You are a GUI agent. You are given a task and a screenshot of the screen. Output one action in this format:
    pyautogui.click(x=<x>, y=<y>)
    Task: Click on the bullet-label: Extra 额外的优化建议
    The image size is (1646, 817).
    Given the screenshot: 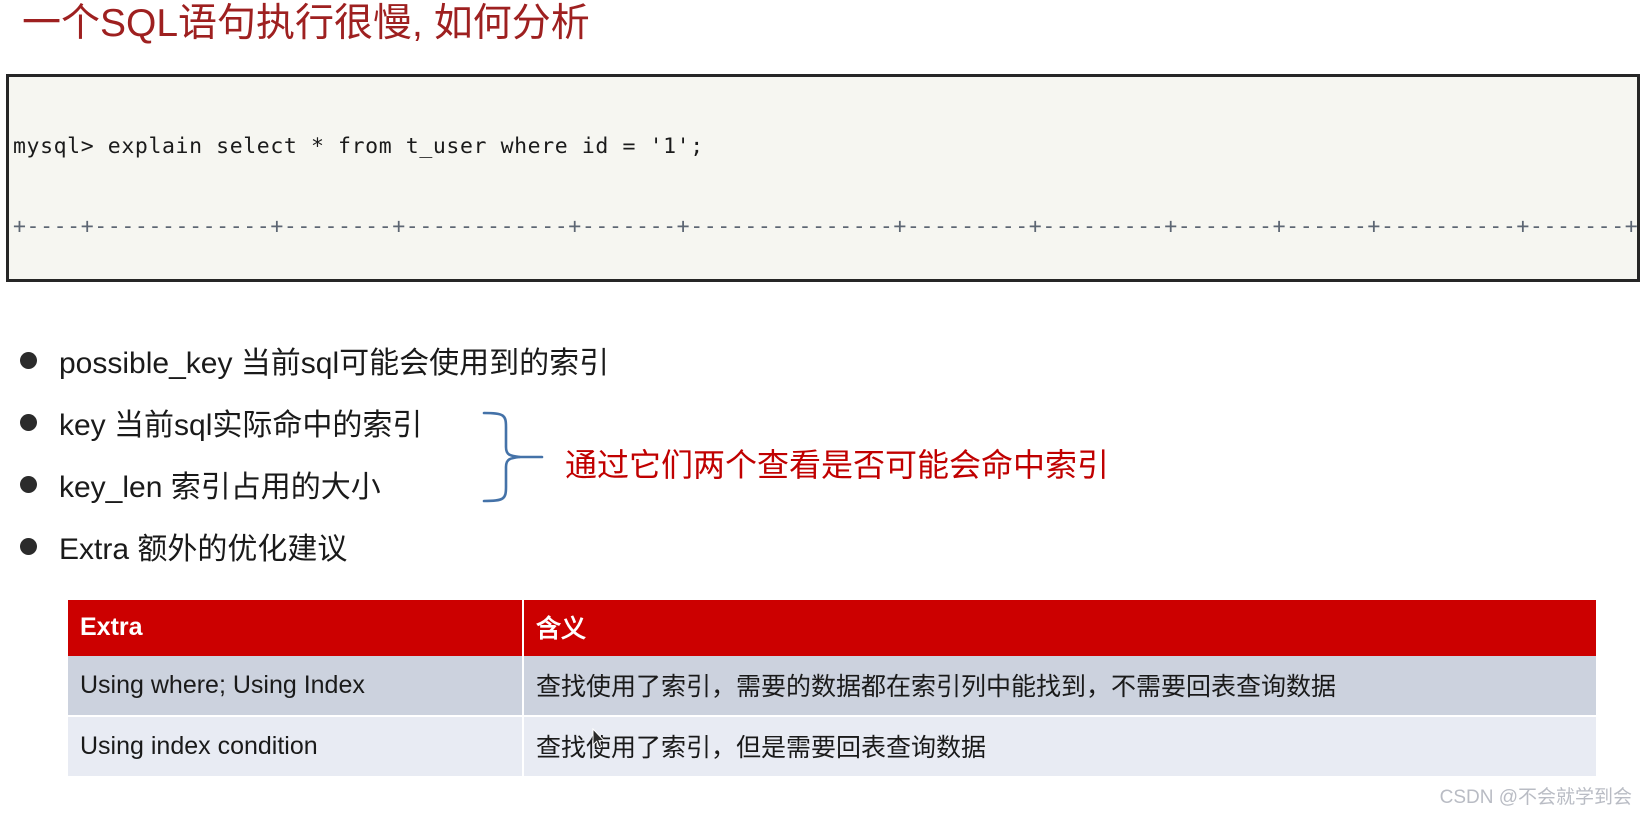 What is the action you would take?
    pyautogui.click(x=203, y=549)
    